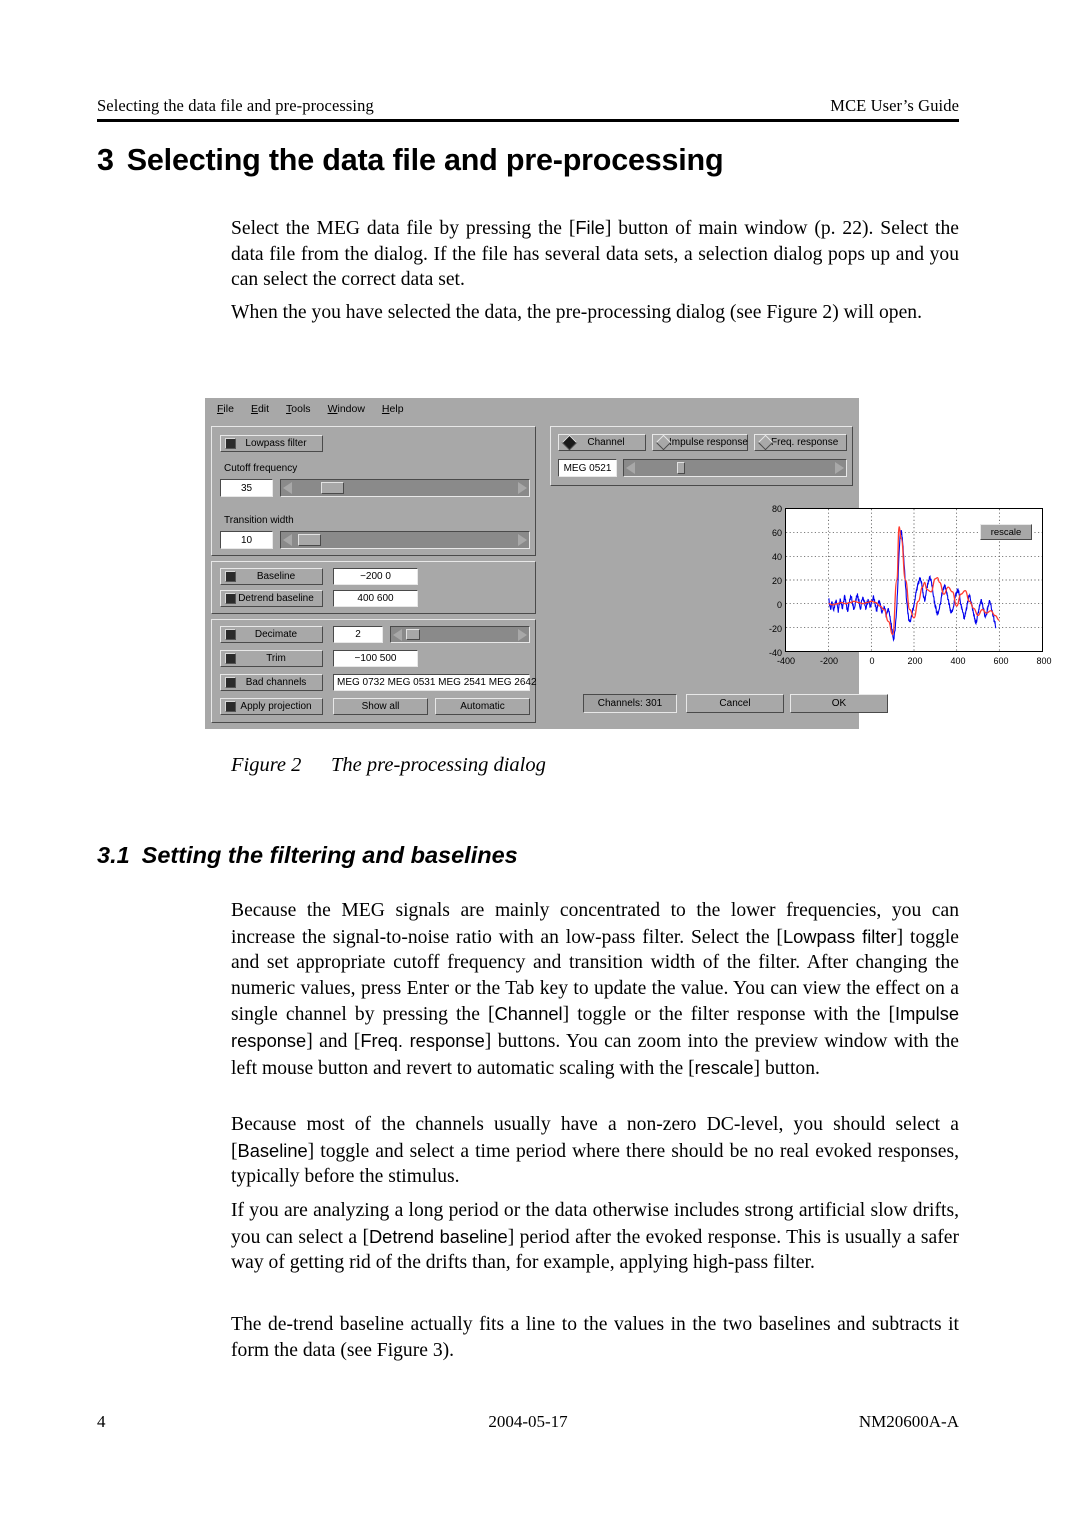  I want to click on menu-help: Help, so click(393, 409).